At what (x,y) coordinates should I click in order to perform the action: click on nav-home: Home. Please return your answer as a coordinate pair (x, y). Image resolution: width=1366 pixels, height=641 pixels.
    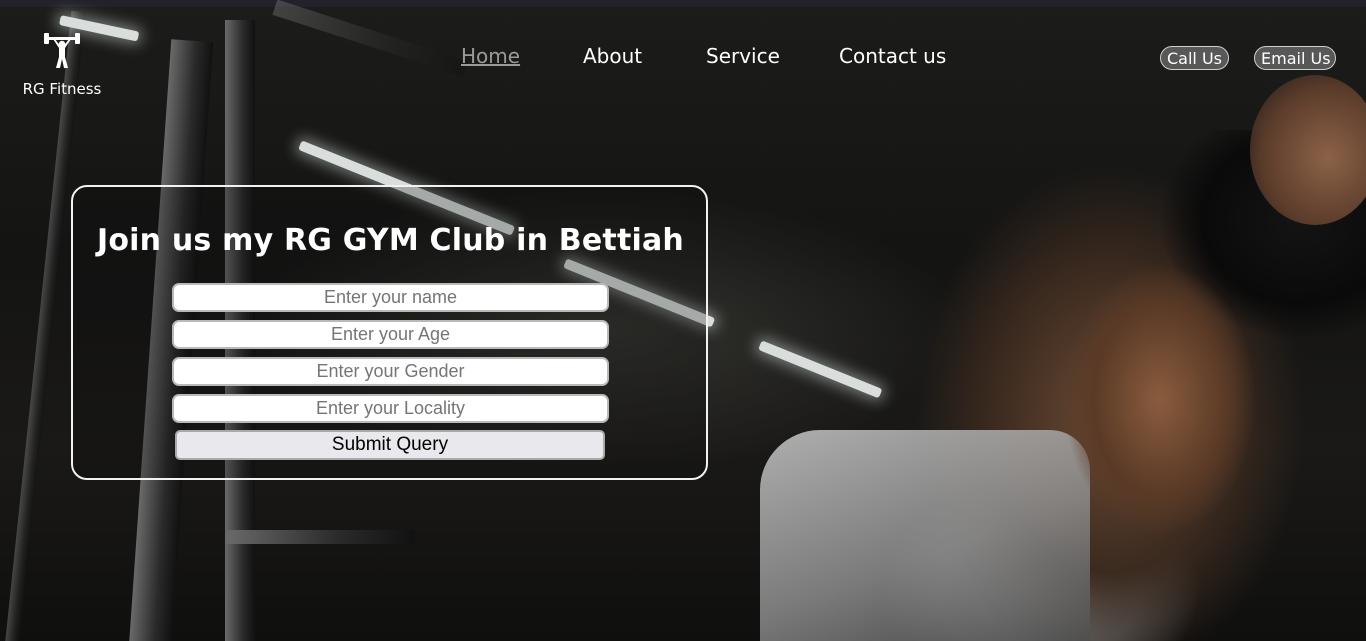
    Looking at the image, I should click on (490, 56).